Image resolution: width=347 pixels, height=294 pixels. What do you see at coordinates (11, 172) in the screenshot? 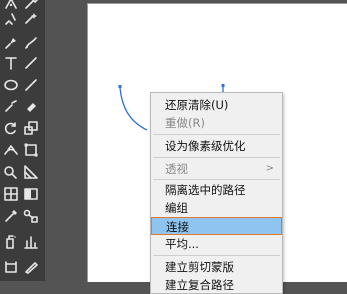
I see `shape-builder-tool-icon` at bounding box center [11, 172].